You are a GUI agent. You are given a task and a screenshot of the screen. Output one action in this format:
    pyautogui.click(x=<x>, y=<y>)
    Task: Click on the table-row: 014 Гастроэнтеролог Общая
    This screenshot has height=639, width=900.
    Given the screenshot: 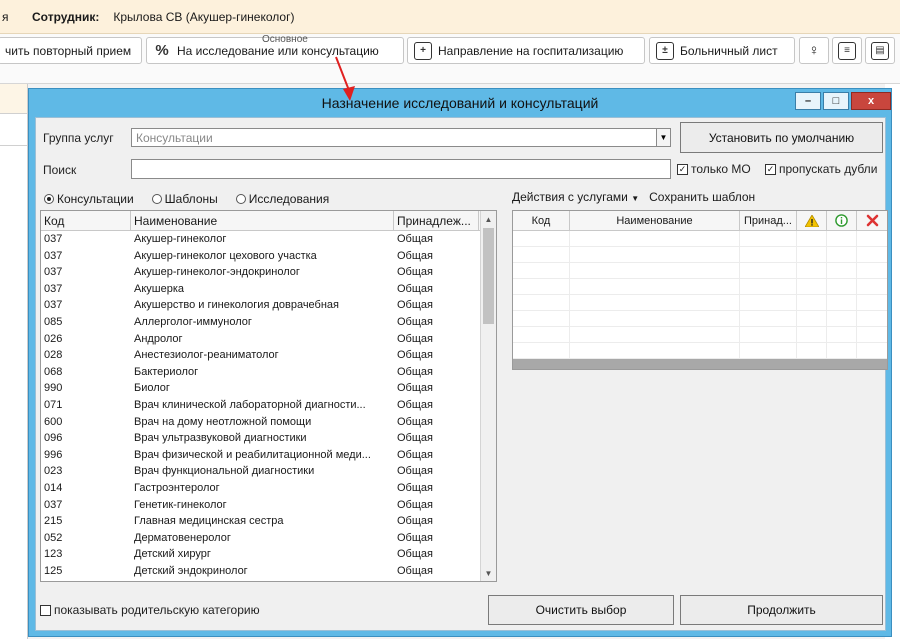 What is the action you would take?
    pyautogui.click(x=268, y=488)
    